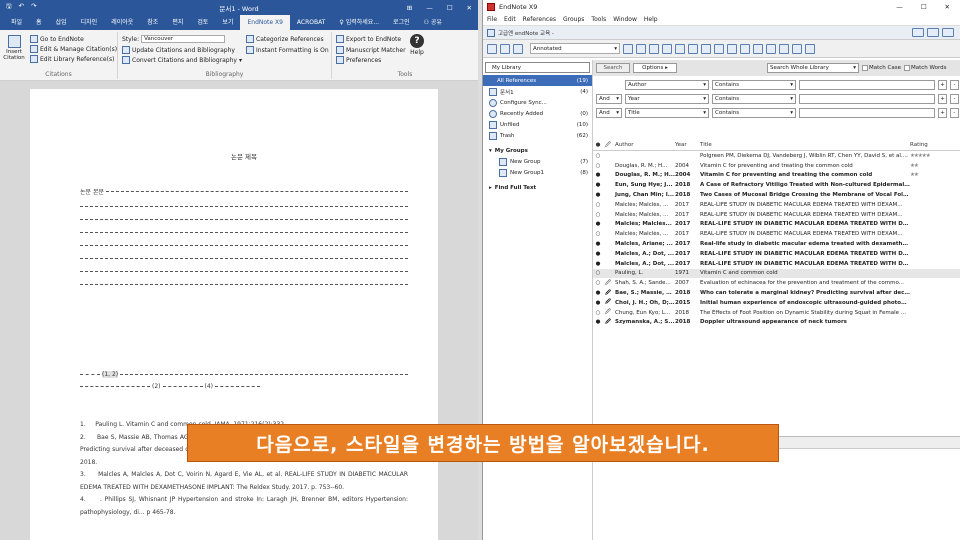 The width and height of the screenshot is (960, 540). What do you see at coordinates (948, 32) in the screenshot?
I see `close-button` at bounding box center [948, 32].